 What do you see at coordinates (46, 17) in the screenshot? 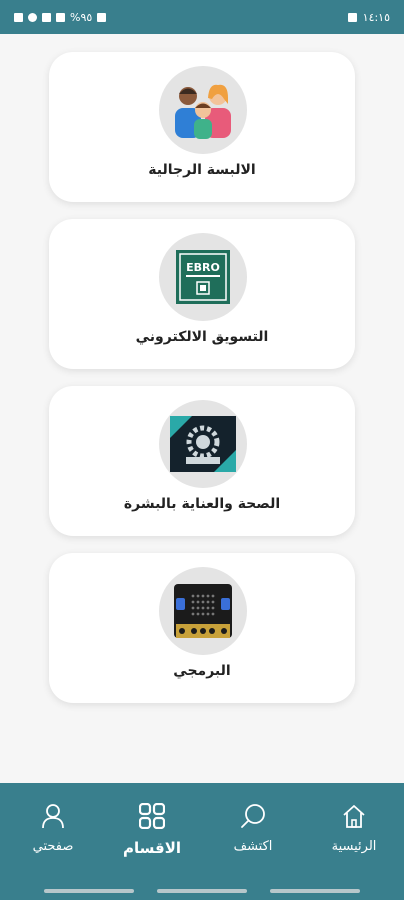
I see `data-icon` at bounding box center [46, 17].